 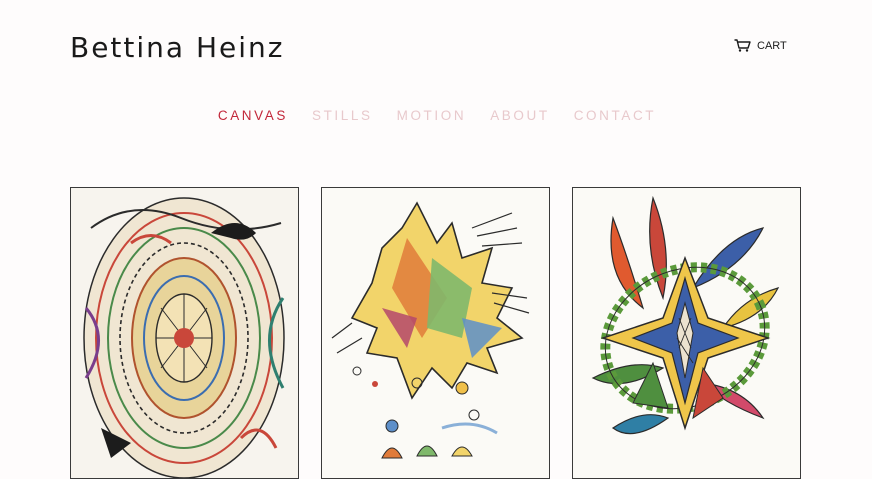 What do you see at coordinates (431, 115) in the screenshot?
I see `nav-item-motion: MOTION` at bounding box center [431, 115].